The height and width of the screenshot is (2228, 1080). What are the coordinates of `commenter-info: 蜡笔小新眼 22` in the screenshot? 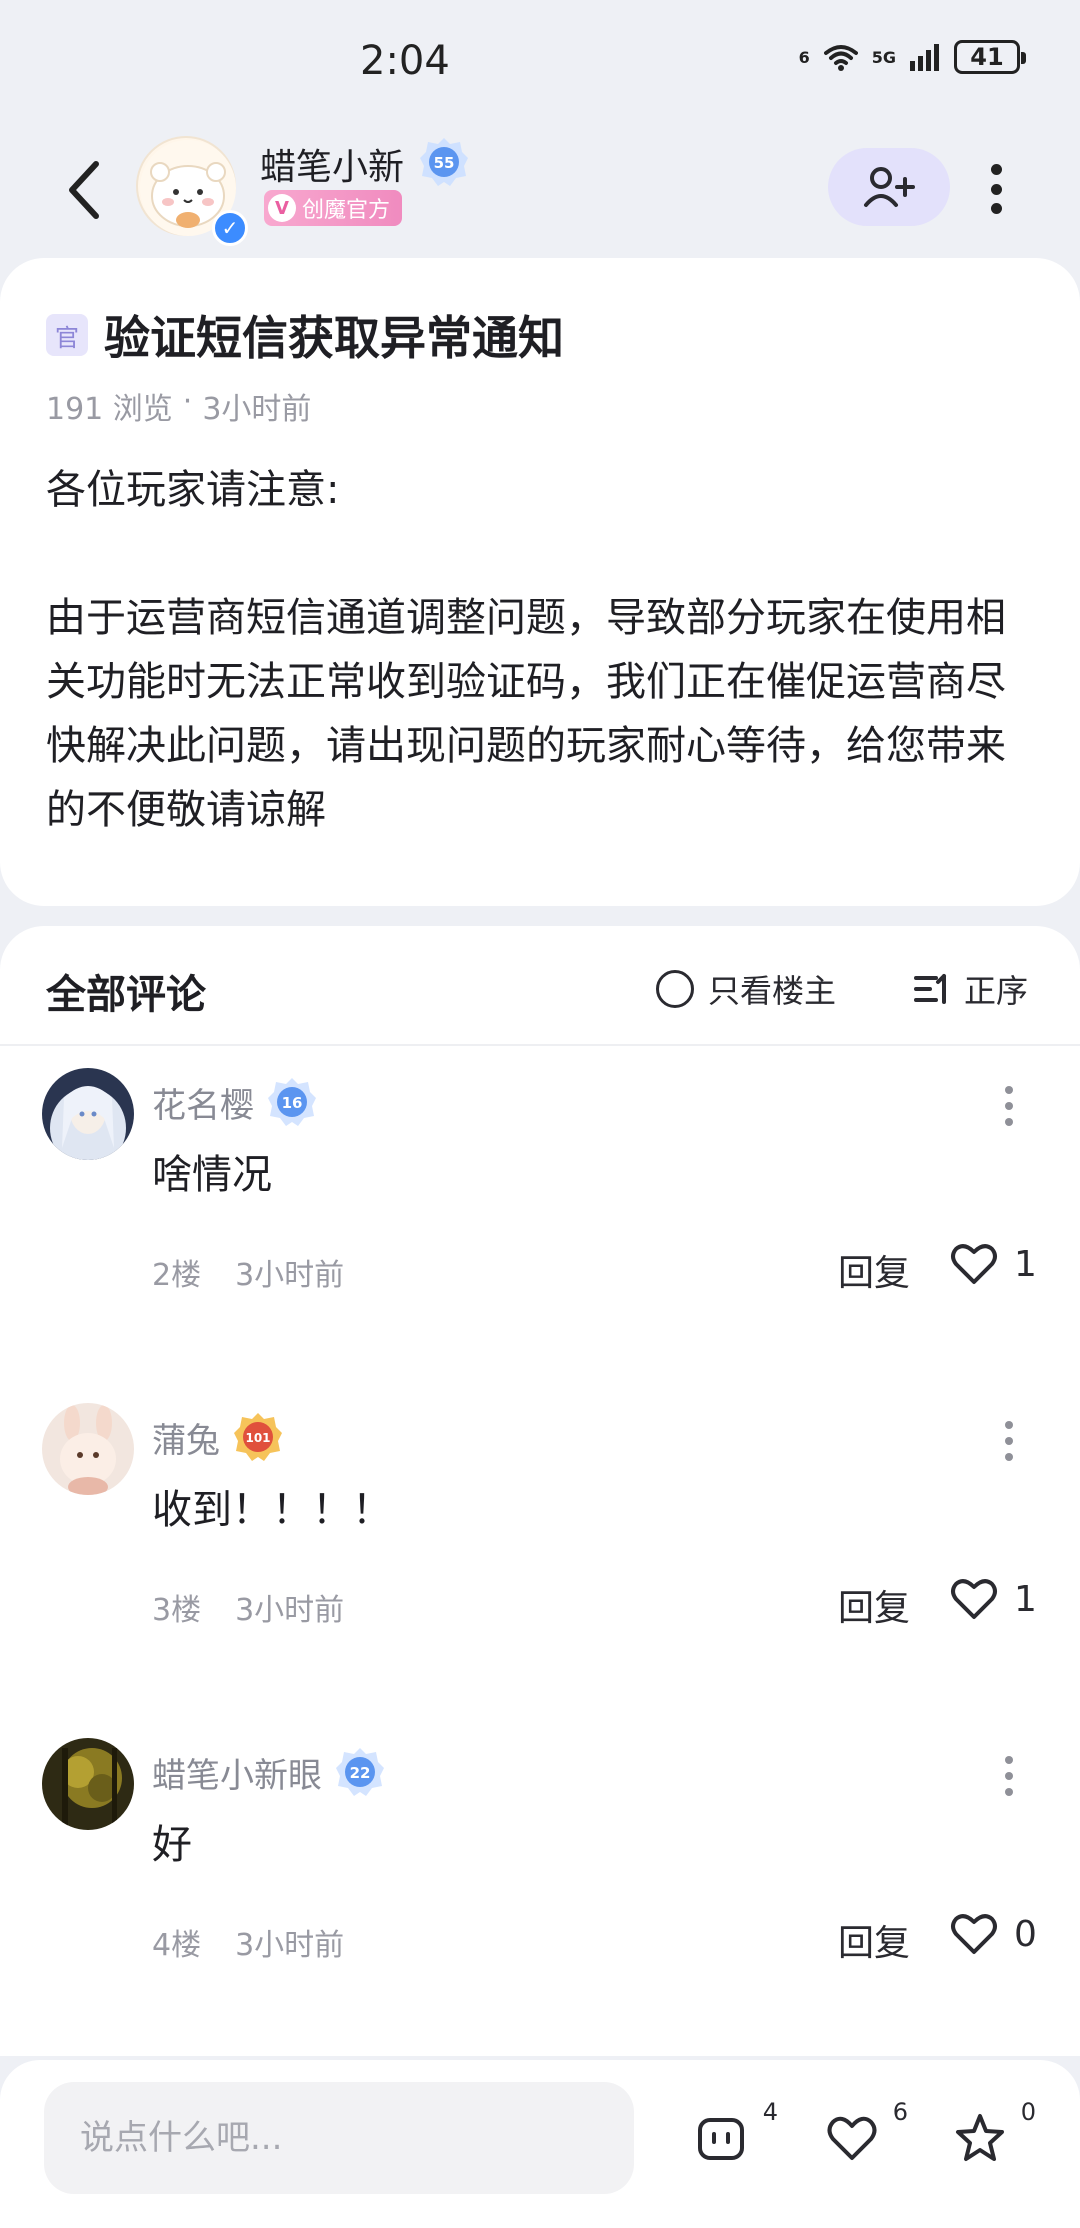 It's located at (269, 1772).